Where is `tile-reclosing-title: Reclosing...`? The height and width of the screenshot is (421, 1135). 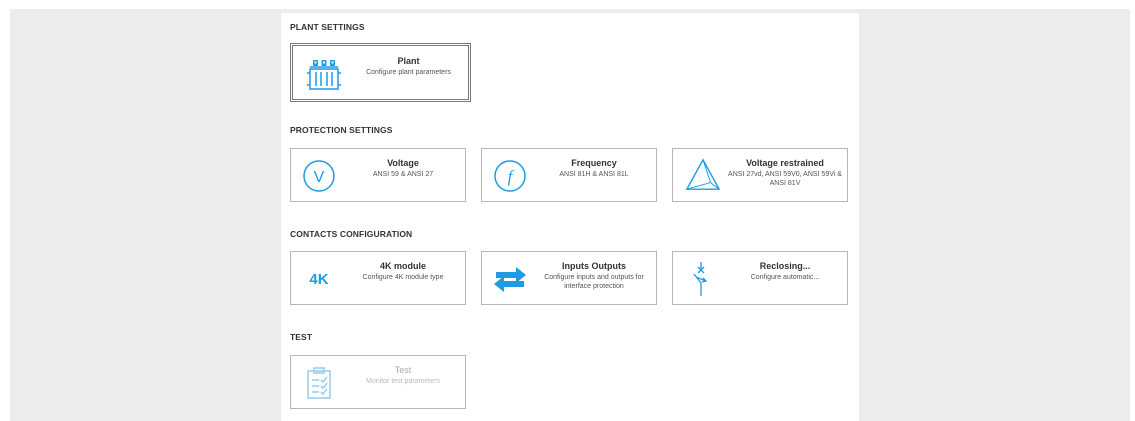
tile-reclosing-title: Reclosing... is located at coordinates (785, 266).